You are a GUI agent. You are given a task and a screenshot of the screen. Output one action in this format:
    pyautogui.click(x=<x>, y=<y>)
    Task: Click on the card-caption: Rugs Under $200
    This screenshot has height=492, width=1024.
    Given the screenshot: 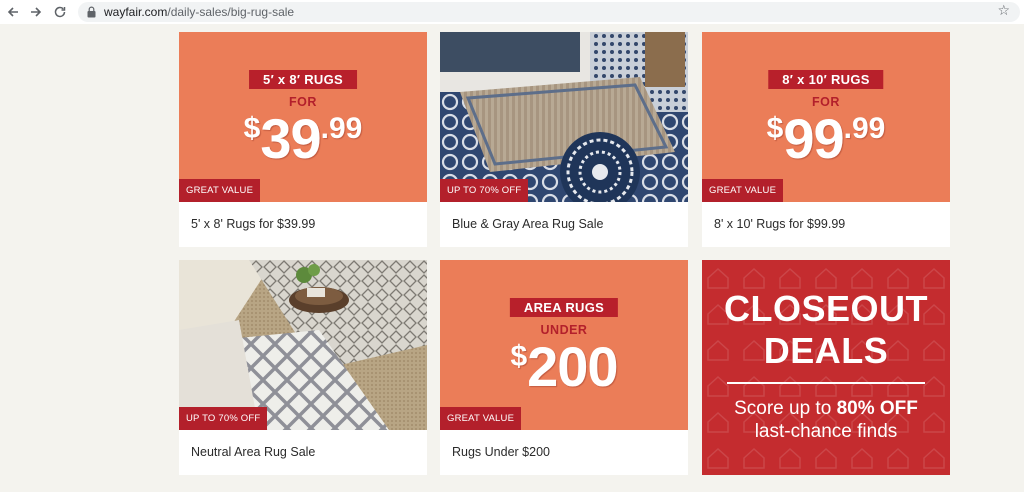 What is the action you would take?
    pyautogui.click(x=501, y=452)
    